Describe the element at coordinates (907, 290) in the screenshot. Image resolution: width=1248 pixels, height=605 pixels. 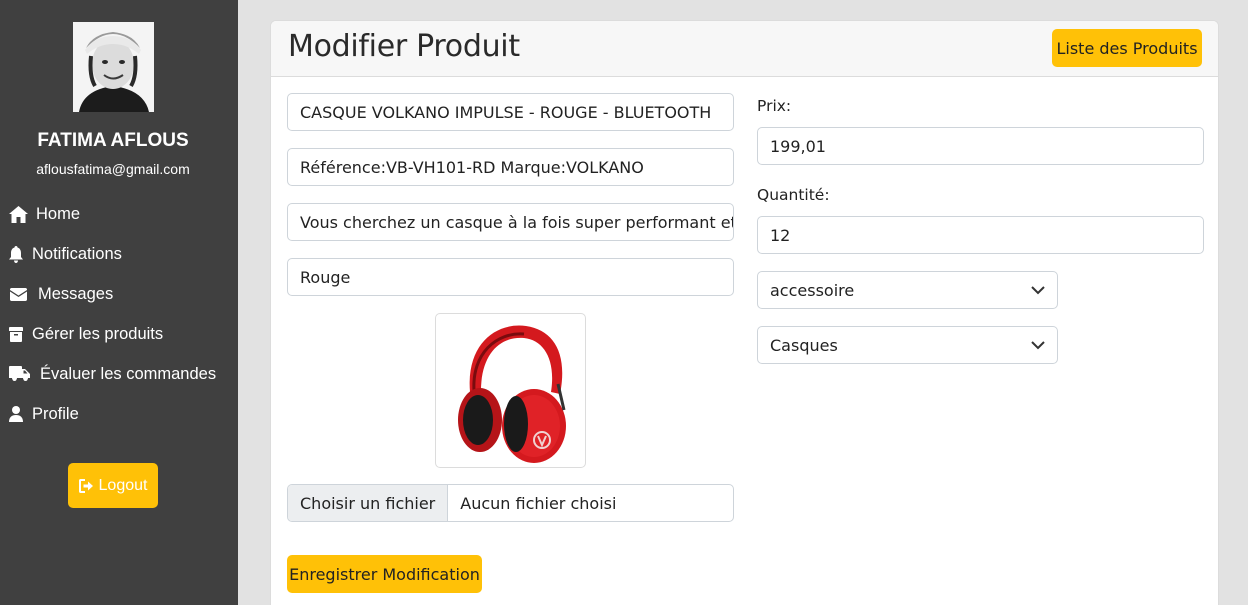
I see `category-select: accessoire` at that location.